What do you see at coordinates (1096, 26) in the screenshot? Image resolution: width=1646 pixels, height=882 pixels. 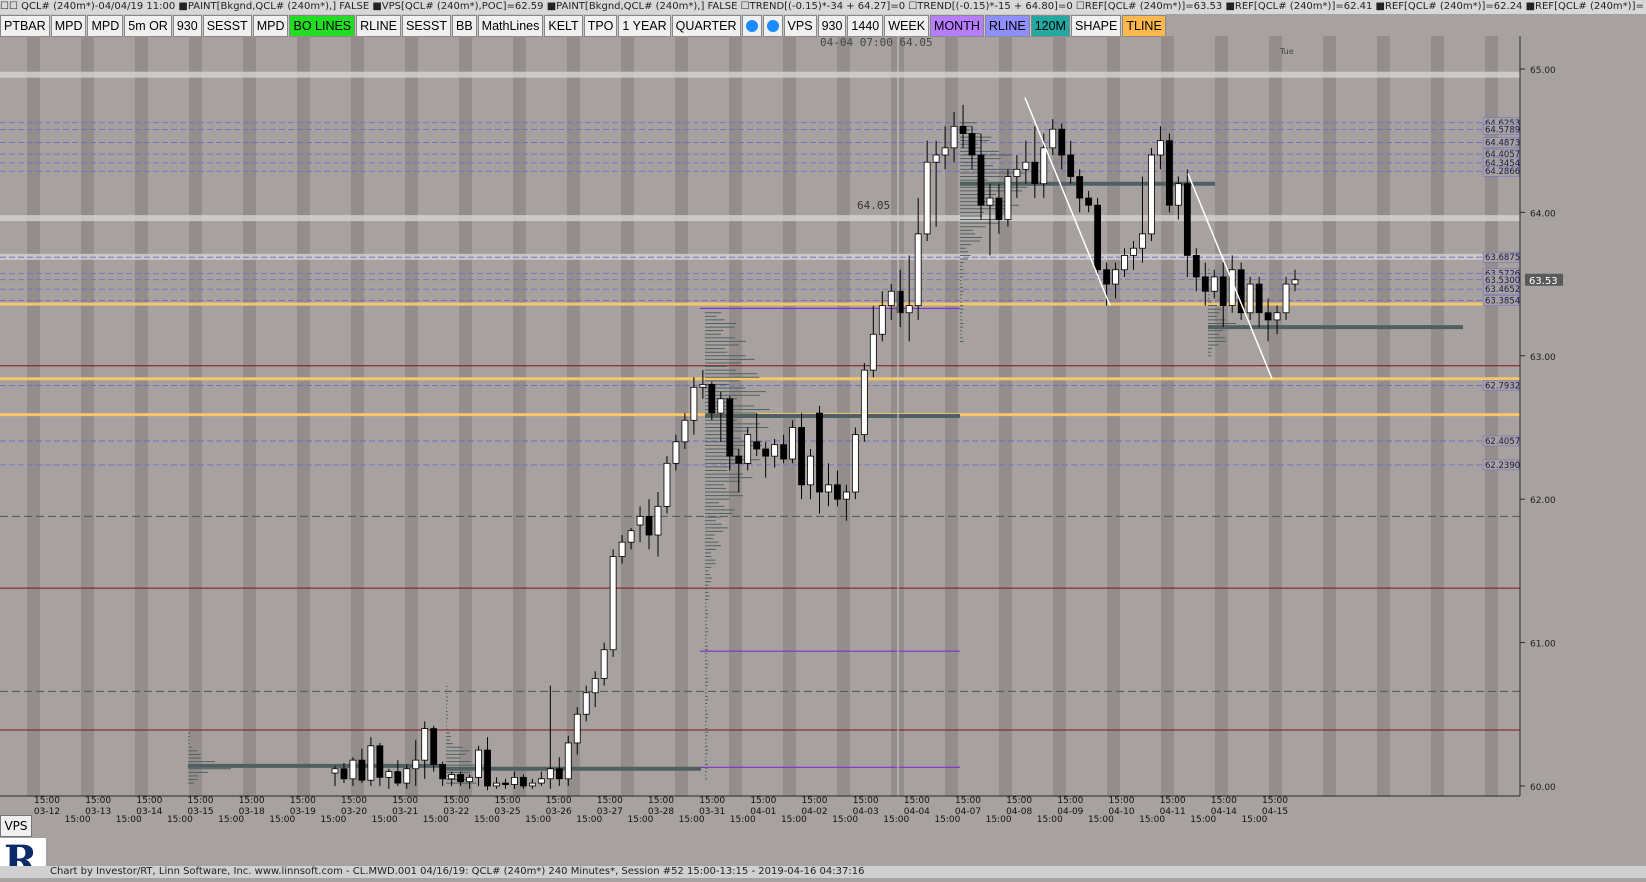 I see `toolbar-button-shape: SHAPE` at bounding box center [1096, 26].